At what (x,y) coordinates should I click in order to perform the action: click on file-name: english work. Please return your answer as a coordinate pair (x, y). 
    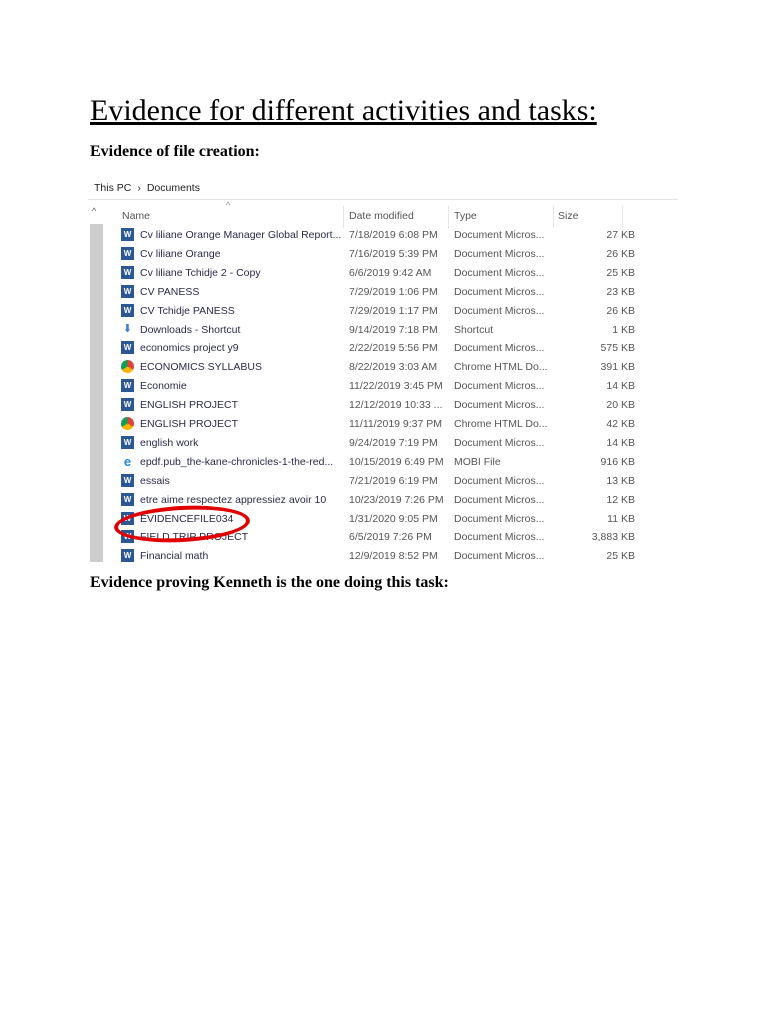
    Looking at the image, I should click on (169, 442).